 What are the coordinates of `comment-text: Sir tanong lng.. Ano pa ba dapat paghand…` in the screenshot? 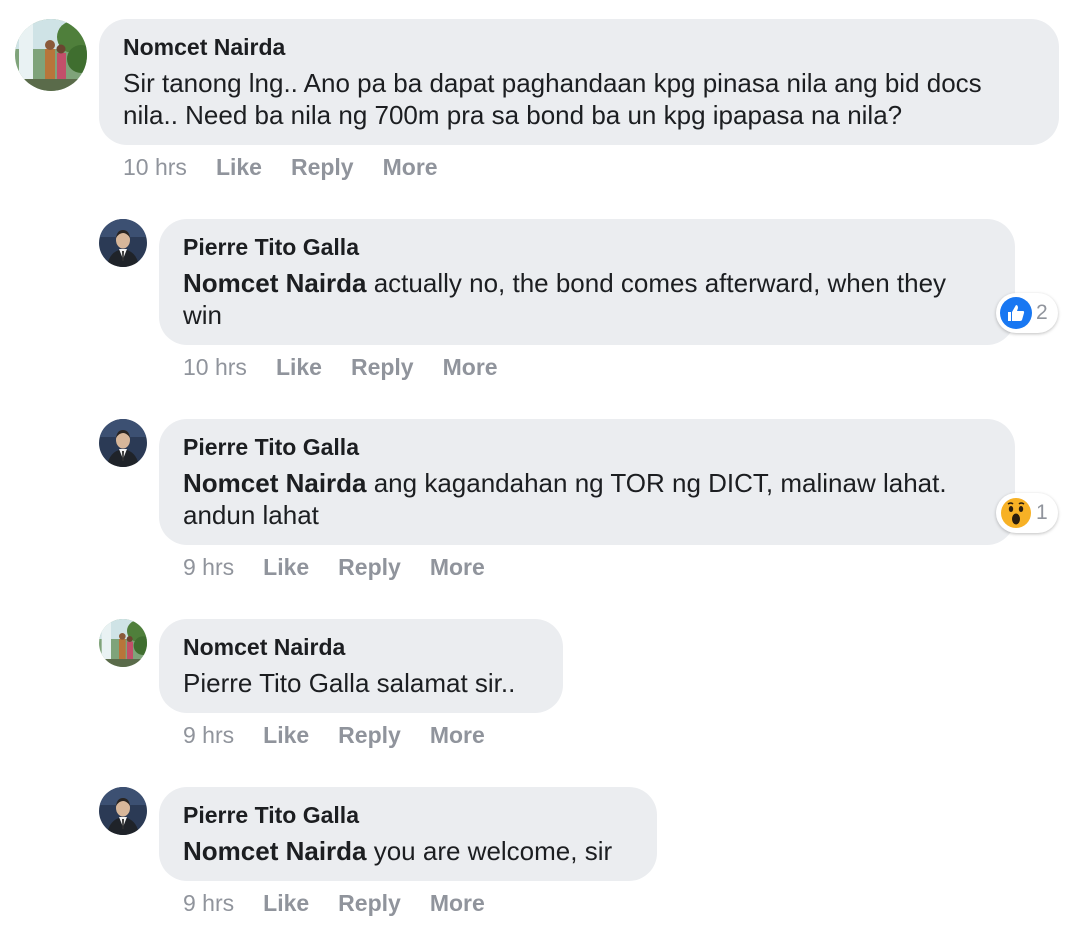 It's located at (579, 99).